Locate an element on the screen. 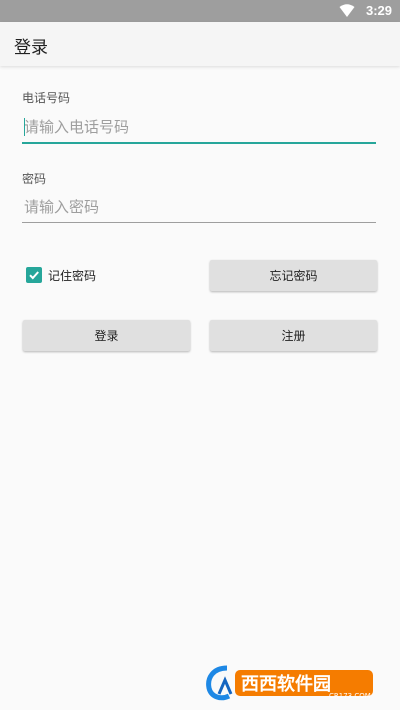 This screenshot has width=400, height=710. remember-password-checkbox is located at coordinates (34, 275).